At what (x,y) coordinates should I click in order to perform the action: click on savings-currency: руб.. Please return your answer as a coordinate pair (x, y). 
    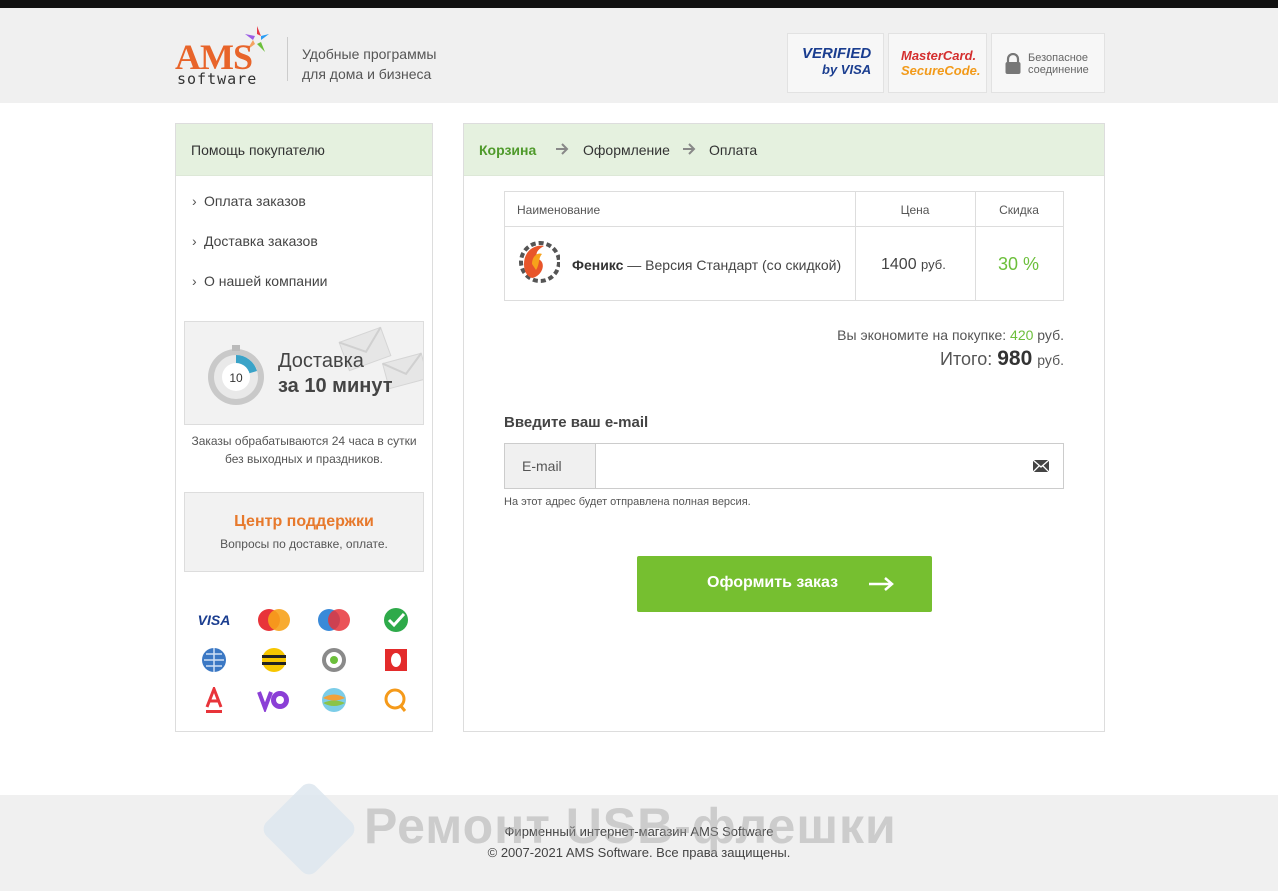
    Looking at the image, I should click on (1050, 335).